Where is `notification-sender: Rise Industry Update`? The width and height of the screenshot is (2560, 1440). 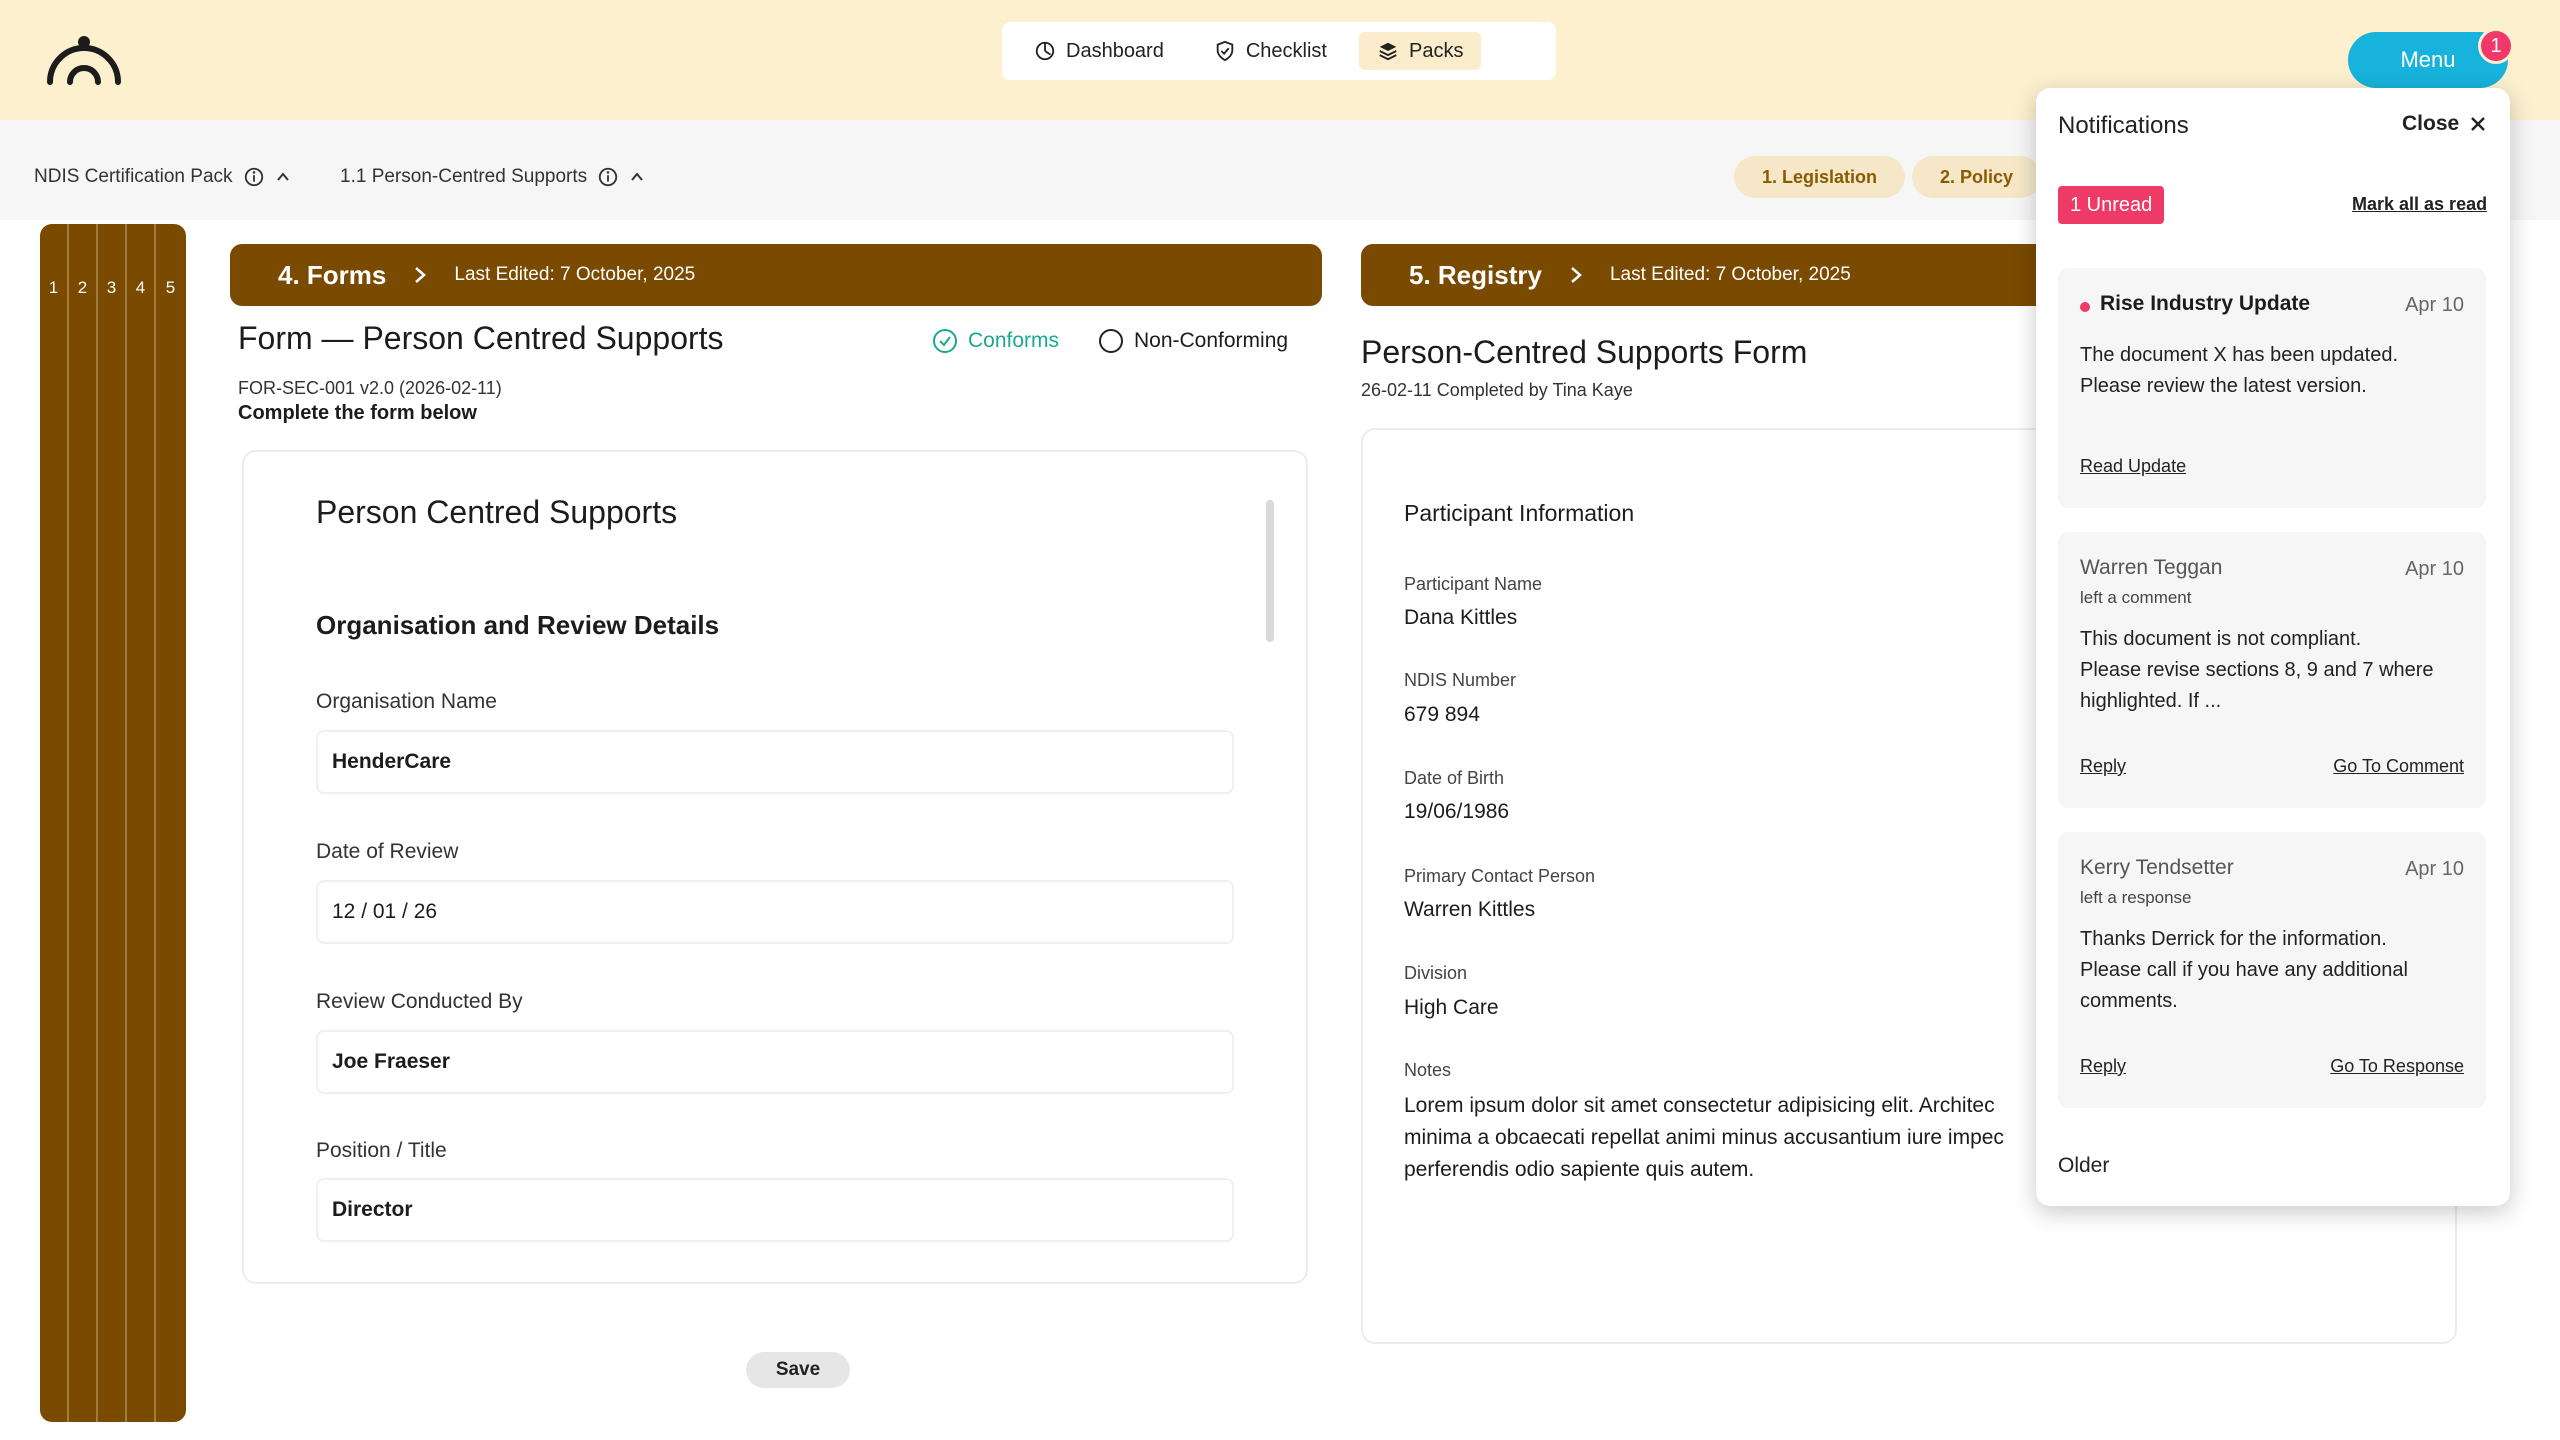 notification-sender: Rise Industry Update is located at coordinates (2205, 303).